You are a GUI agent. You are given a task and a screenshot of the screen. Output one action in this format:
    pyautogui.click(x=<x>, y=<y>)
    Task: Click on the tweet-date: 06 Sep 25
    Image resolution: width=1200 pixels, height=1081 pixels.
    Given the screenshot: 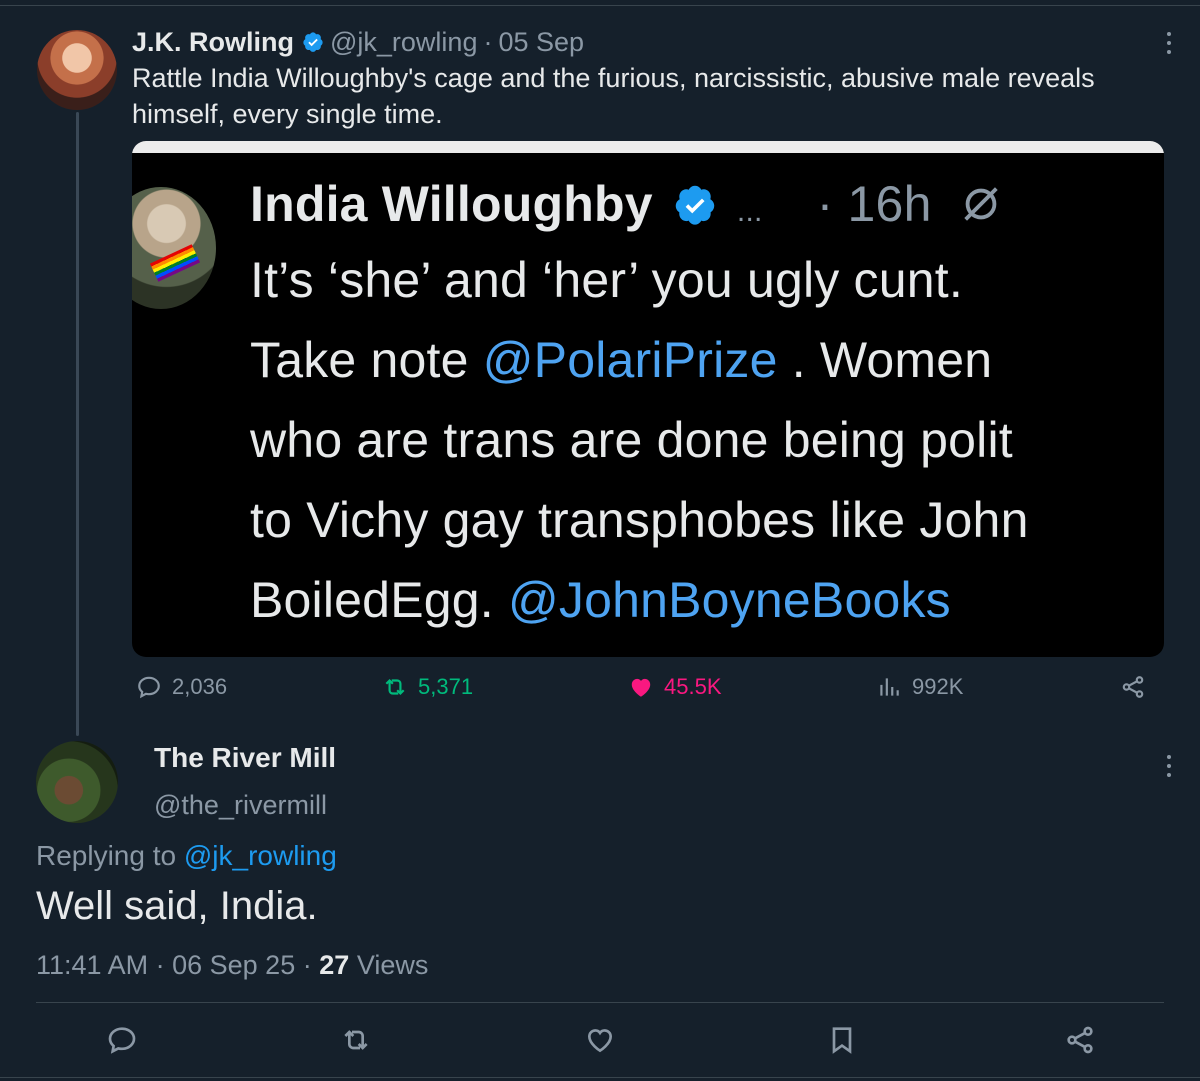 What is the action you would take?
    pyautogui.click(x=233, y=965)
    